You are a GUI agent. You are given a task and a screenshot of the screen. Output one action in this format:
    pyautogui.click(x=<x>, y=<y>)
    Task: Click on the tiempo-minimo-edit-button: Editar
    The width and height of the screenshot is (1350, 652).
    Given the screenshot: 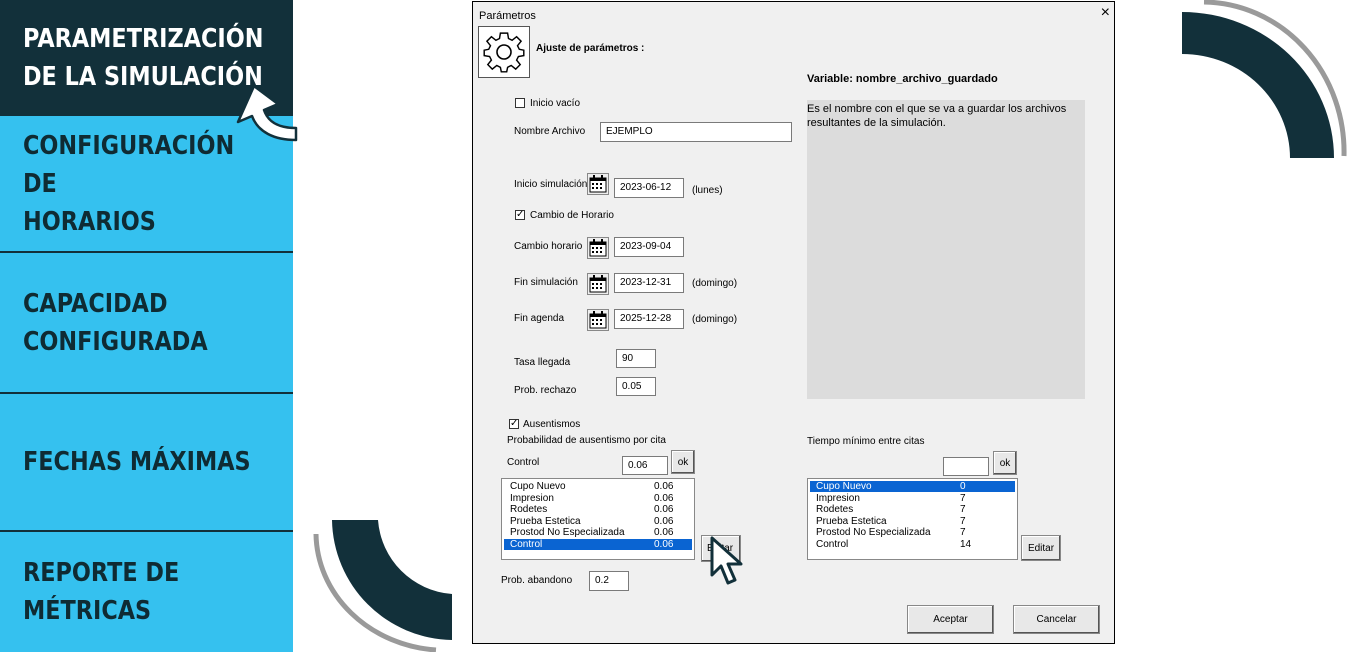 What is the action you would take?
    pyautogui.click(x=1041, y=548)
    